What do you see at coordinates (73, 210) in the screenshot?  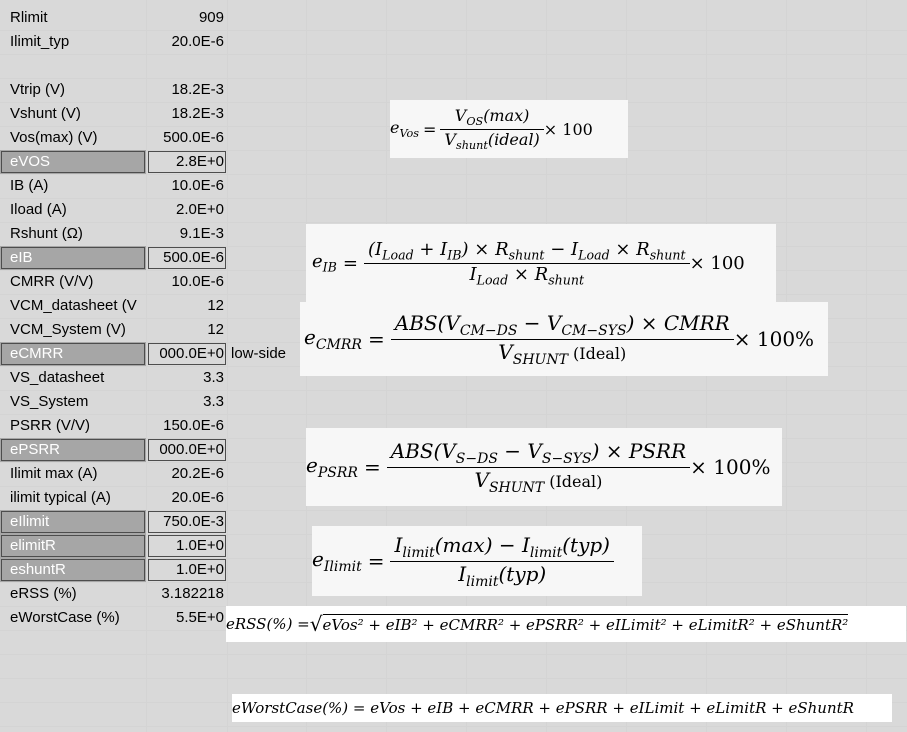 I see `row-label-cell: Iload (A)` at bounding box center [73, 210].